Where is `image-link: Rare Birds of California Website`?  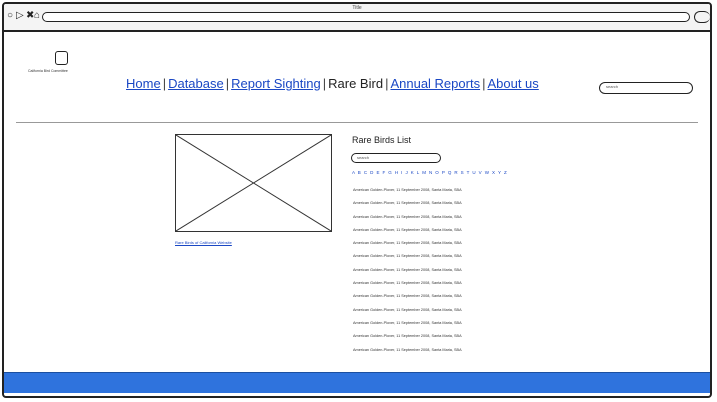
image-link: Rare Birds of California Website is located at coordinates (203, 242).